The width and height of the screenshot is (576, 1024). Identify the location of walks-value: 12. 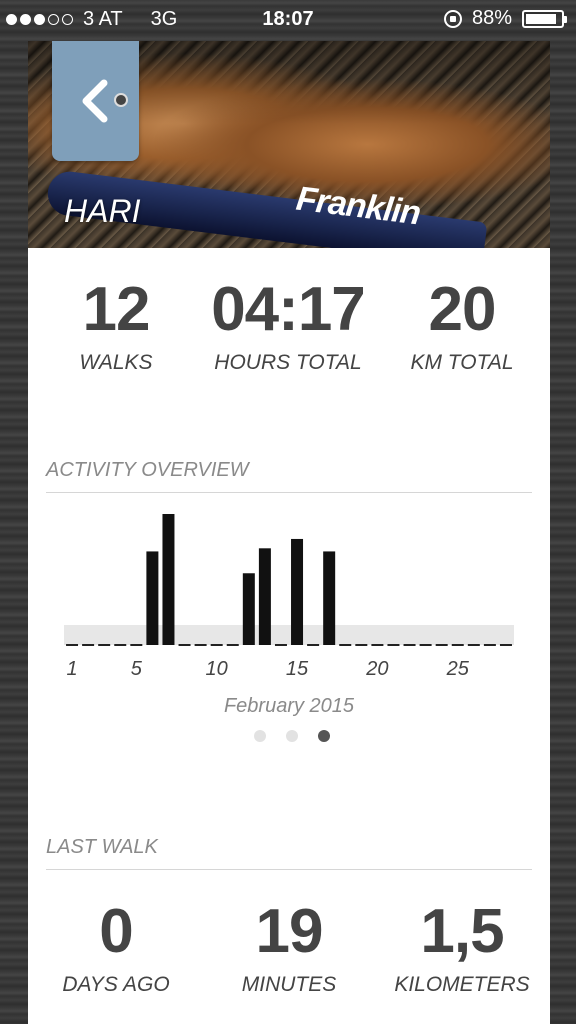
(116, 309).